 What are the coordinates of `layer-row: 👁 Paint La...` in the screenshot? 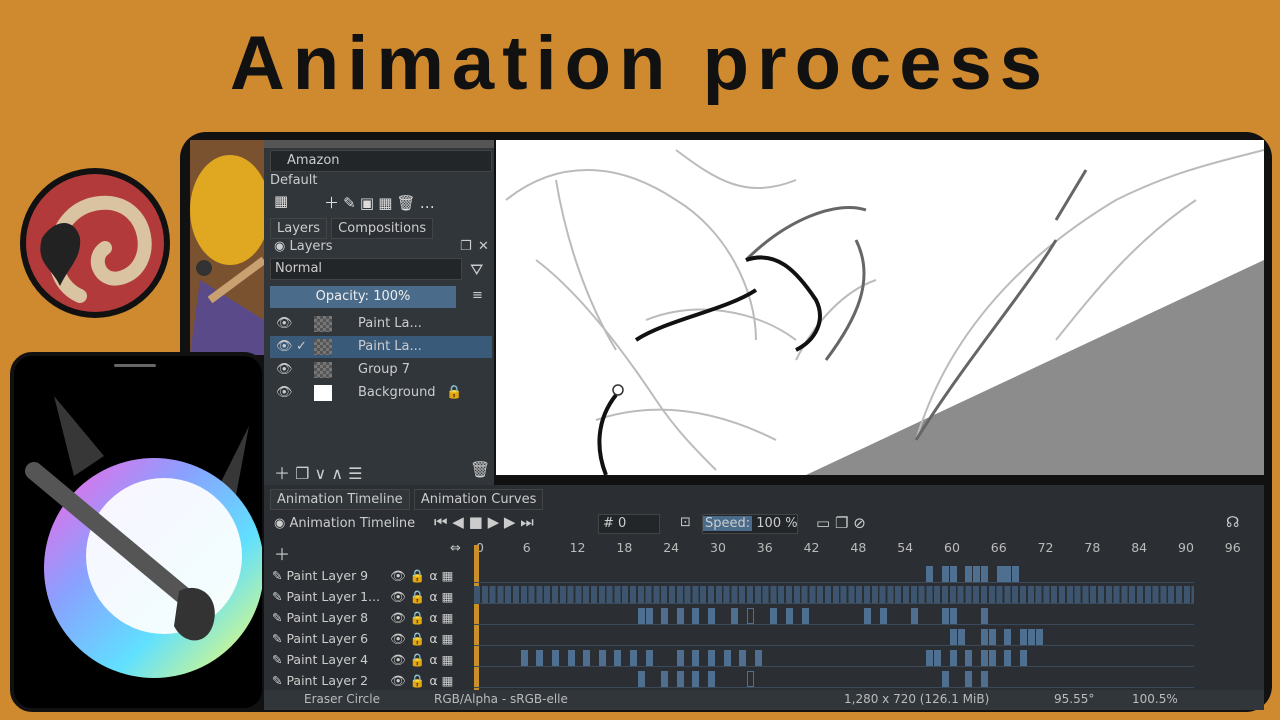 It's located at (381, 324).